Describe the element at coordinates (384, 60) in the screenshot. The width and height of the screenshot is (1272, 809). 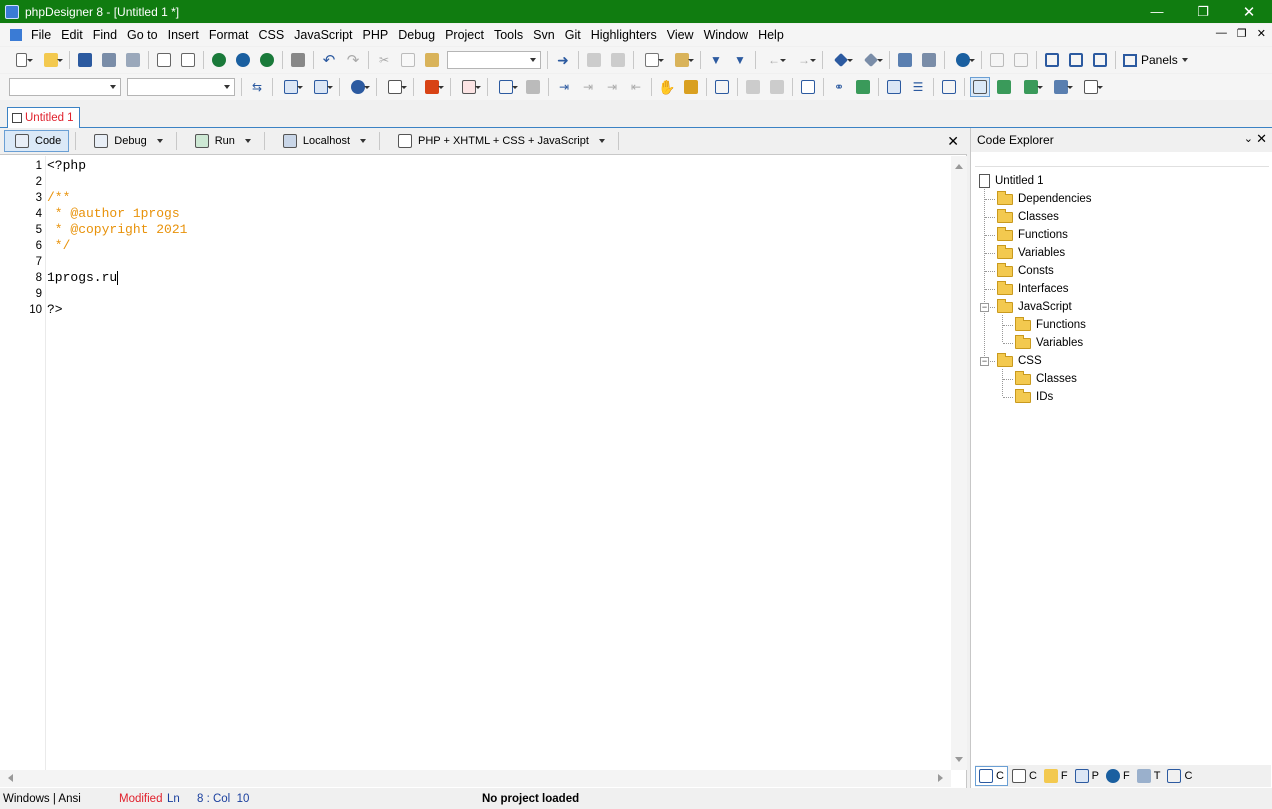
I see `cut-icon: ✂` at that location.